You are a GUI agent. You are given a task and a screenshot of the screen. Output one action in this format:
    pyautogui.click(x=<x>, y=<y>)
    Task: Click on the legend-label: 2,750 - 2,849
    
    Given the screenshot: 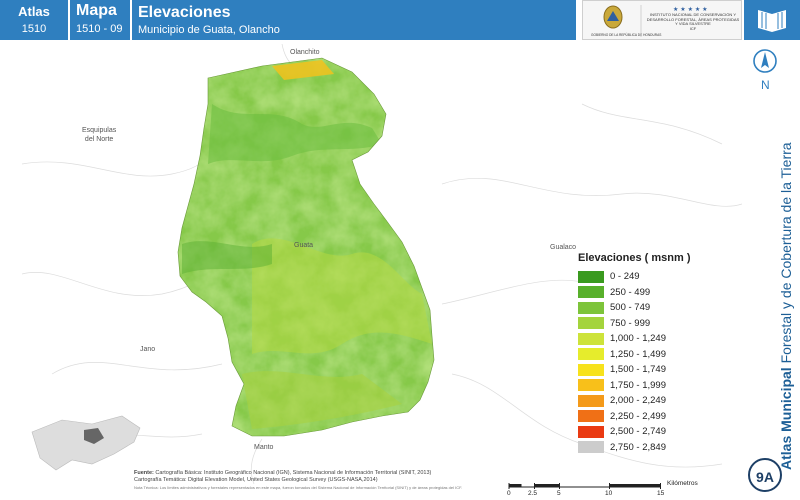 What is the action you would take?
    pyautogui.click(x=638, y=447)
    